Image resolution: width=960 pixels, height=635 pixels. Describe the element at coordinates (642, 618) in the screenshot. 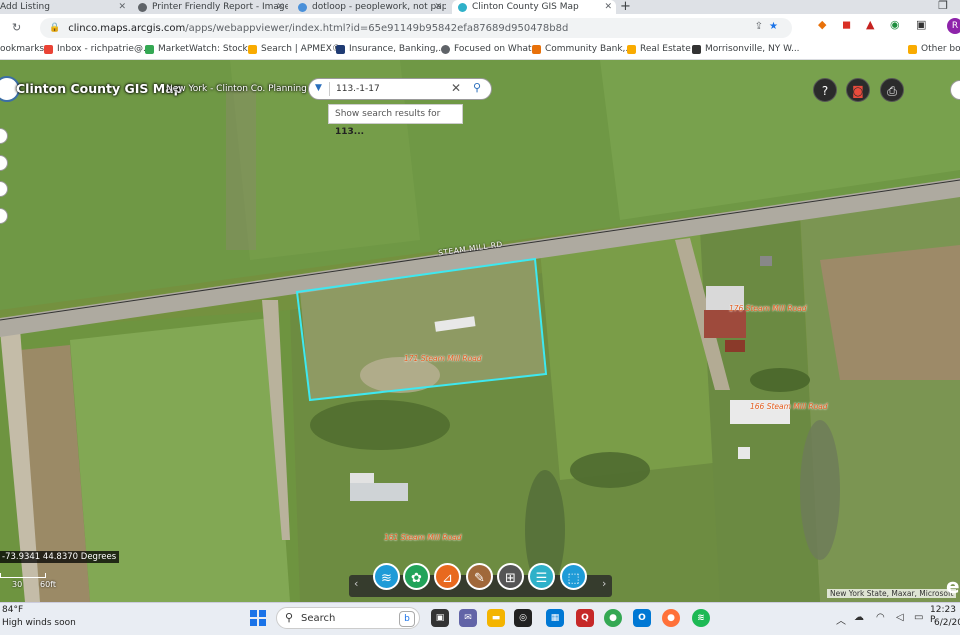

I see `outlook-icon: O` at that location.